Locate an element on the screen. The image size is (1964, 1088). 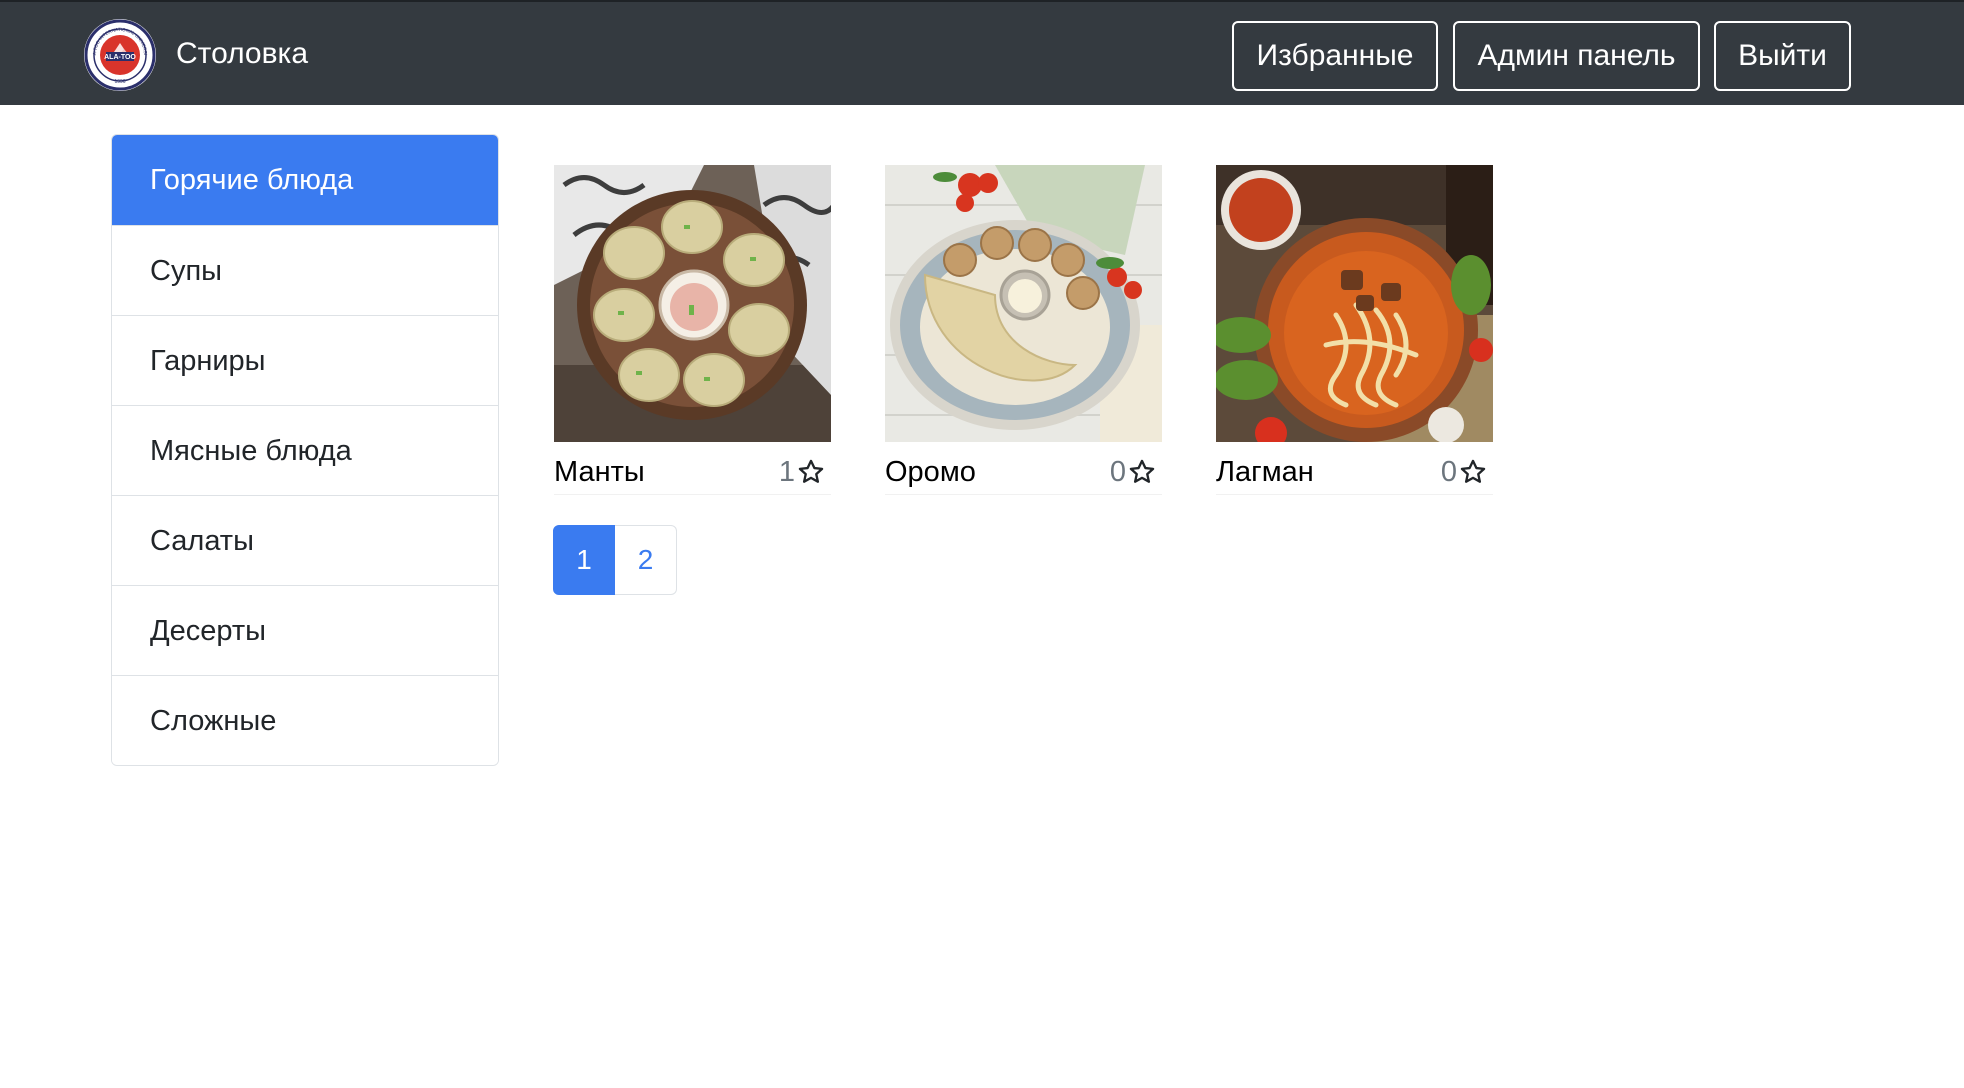
logo-center-text: ALA-TOO is located at coordinates (120, 57).